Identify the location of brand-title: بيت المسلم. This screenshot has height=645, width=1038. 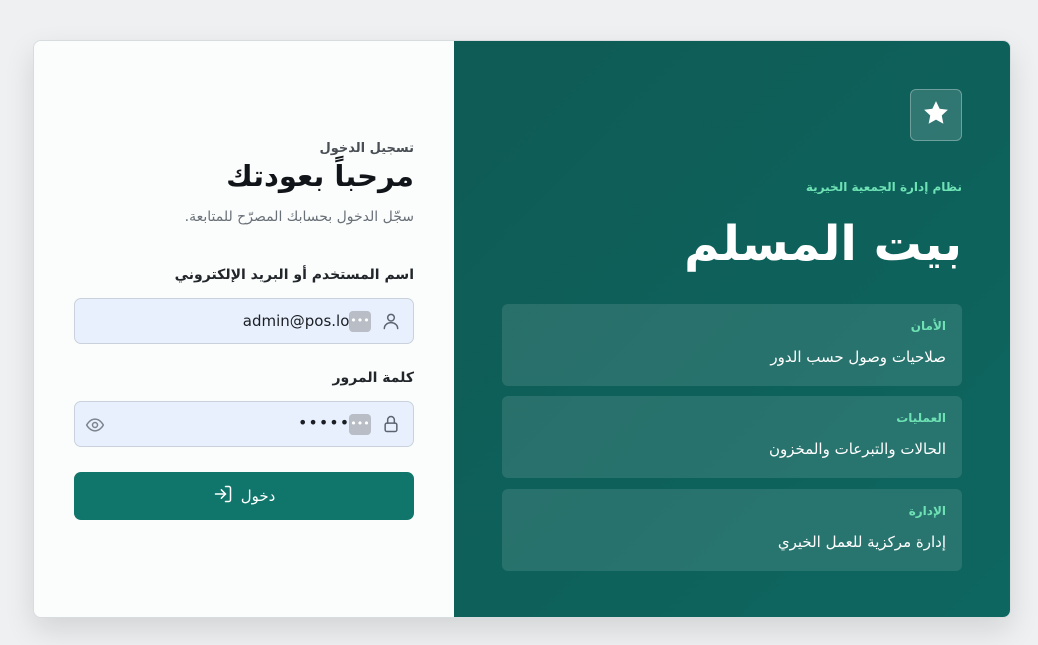
(823, 244).